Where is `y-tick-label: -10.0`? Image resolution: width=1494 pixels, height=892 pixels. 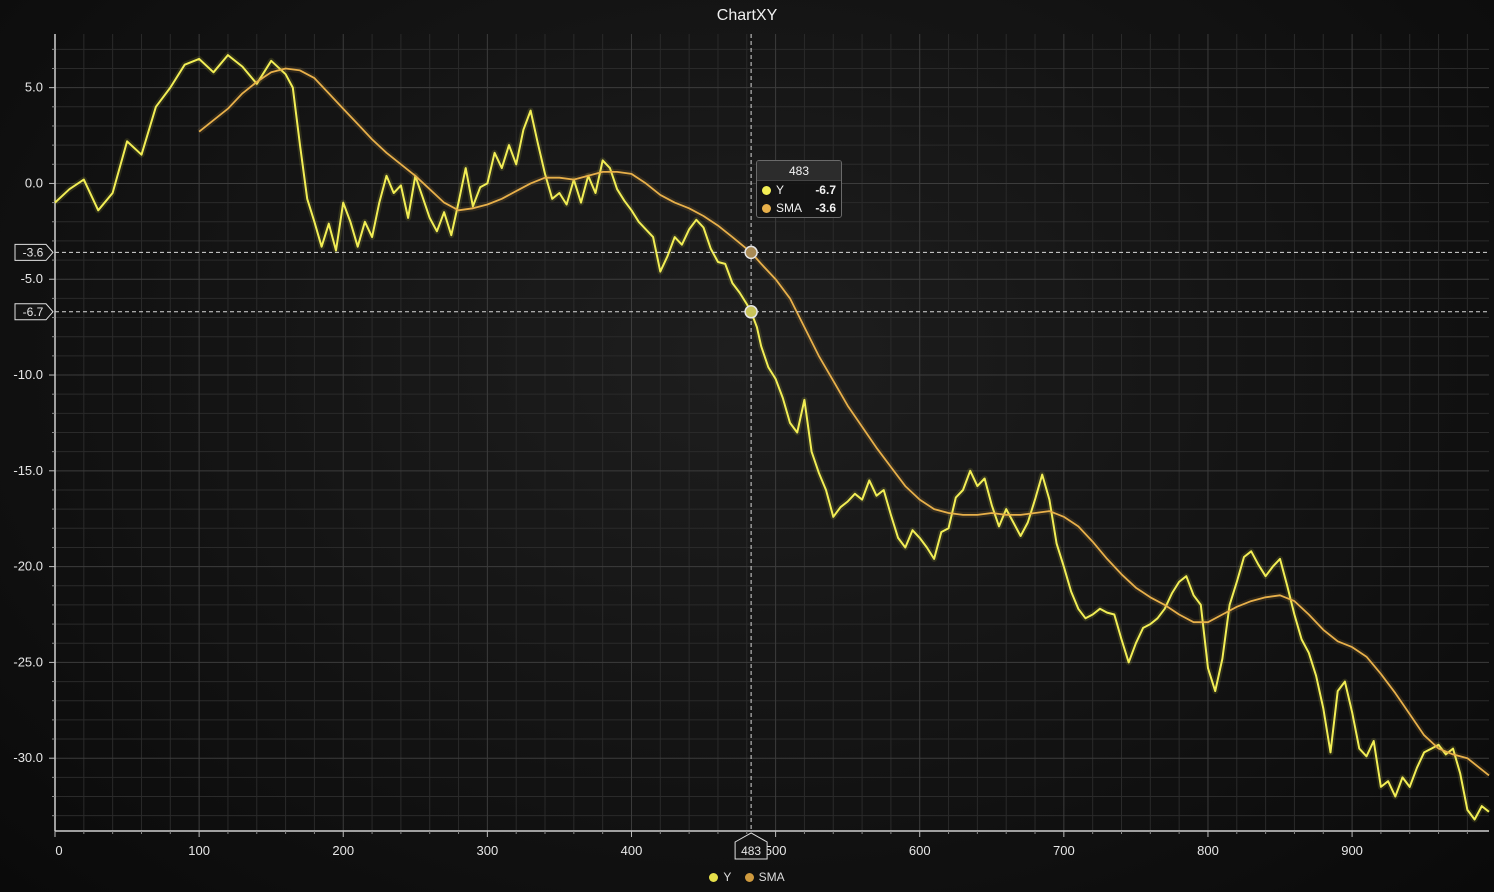 y-tick-label: -10.0 is located at coordinates (28, 374).